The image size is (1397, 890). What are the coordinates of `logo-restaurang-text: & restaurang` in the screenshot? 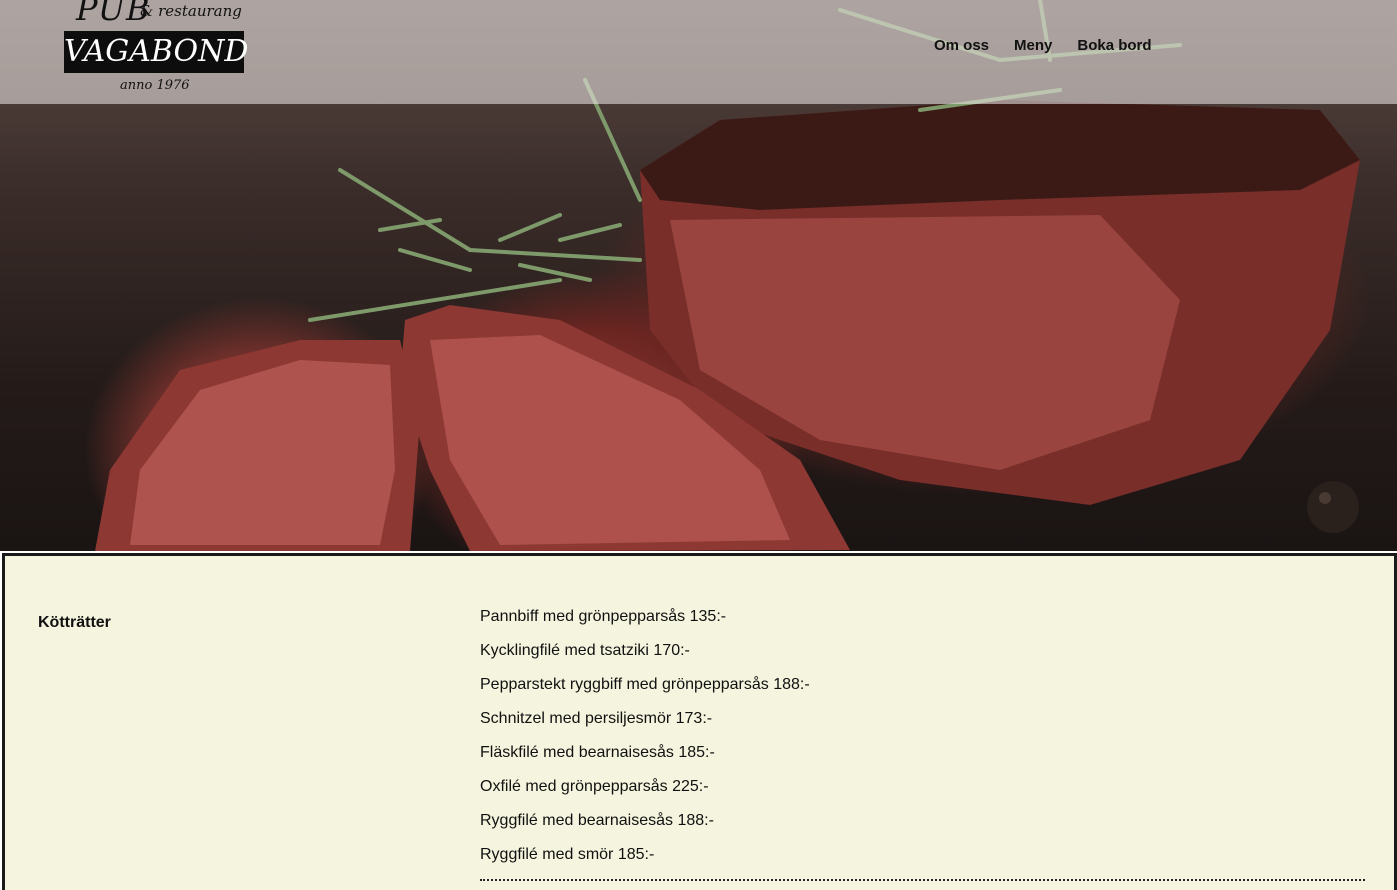 It's located at (191, 11).